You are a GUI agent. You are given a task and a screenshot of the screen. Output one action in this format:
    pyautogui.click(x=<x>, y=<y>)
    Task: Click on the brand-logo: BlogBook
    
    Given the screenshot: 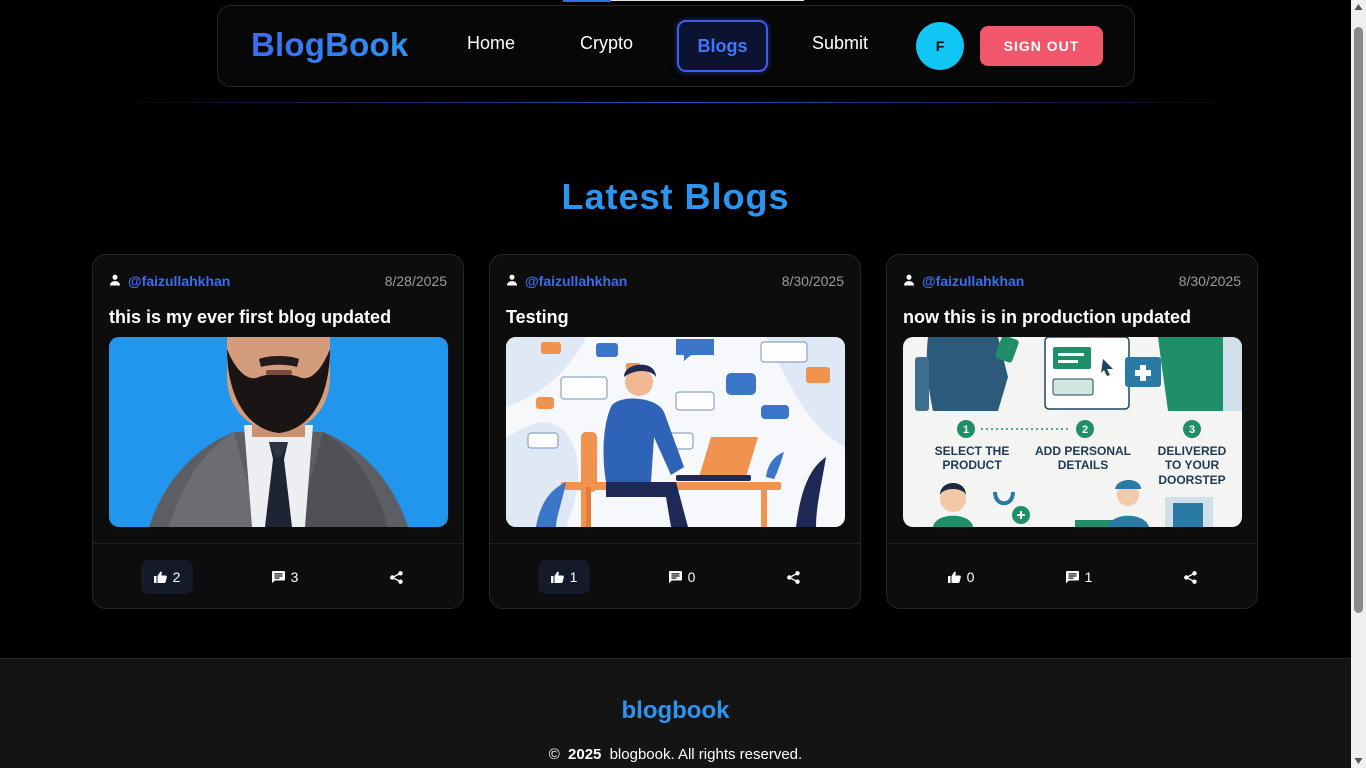 What is the action you would take?
    pyautogui.click(x=329, y=45)
    